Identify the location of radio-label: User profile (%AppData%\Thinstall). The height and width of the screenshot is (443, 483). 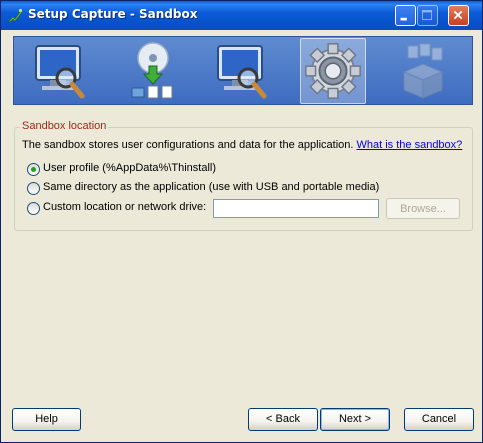
(130, 168).